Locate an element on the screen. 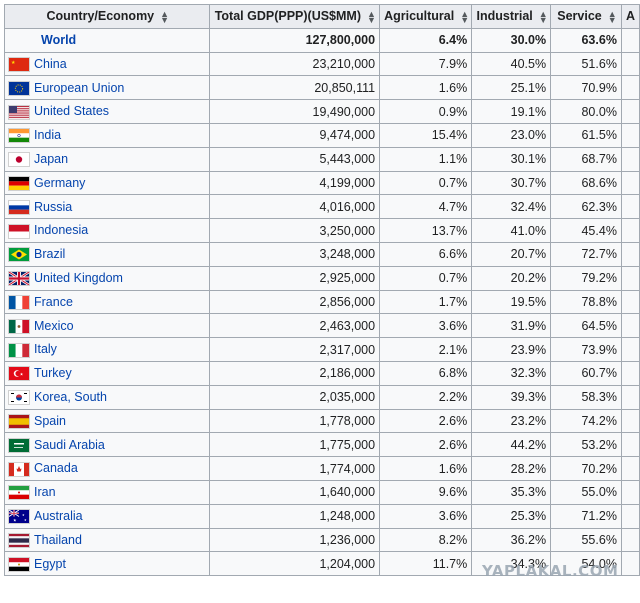  country-link: India is located at coordinates (47, 135).